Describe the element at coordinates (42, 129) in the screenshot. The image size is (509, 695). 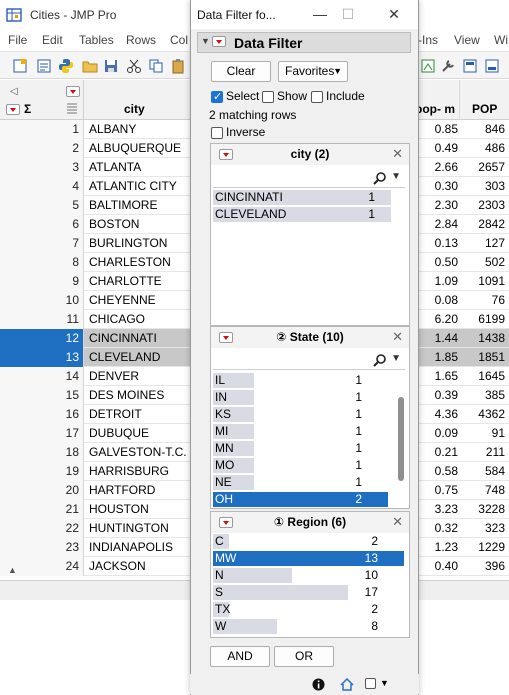
I see `row-number: 1` at that location.